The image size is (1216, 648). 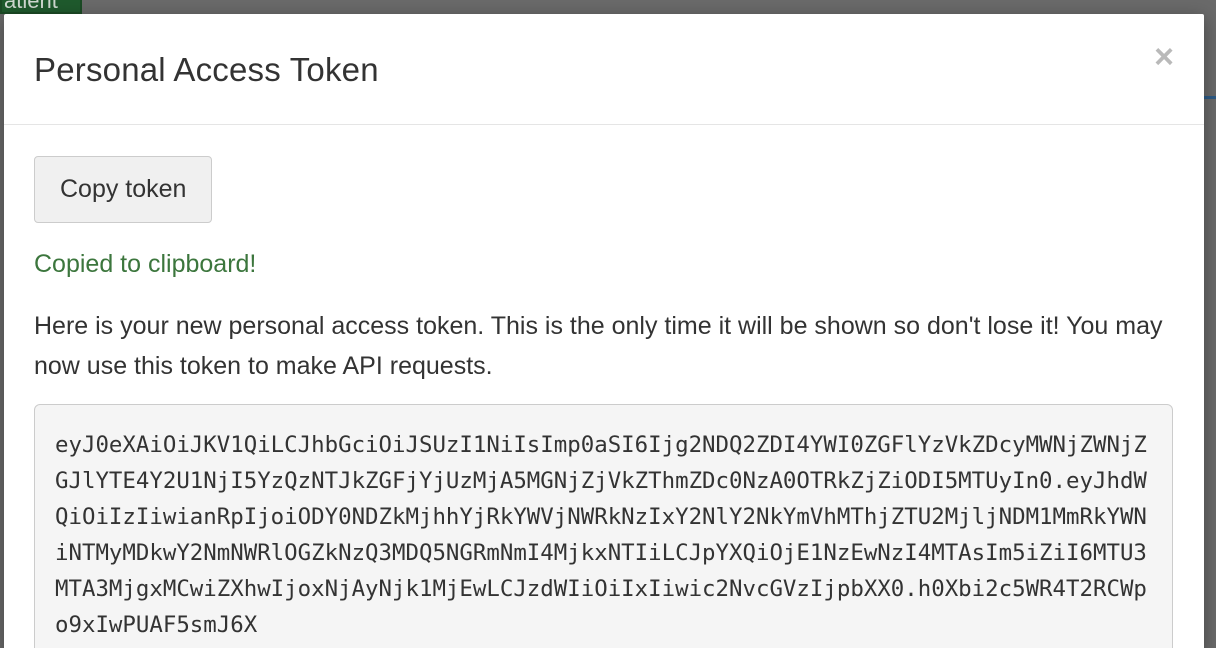 What do you see at coordinates (206, 69) in the screenshot?
I see `modal-title: Personal Access Token` at bounding box center [206, 69].